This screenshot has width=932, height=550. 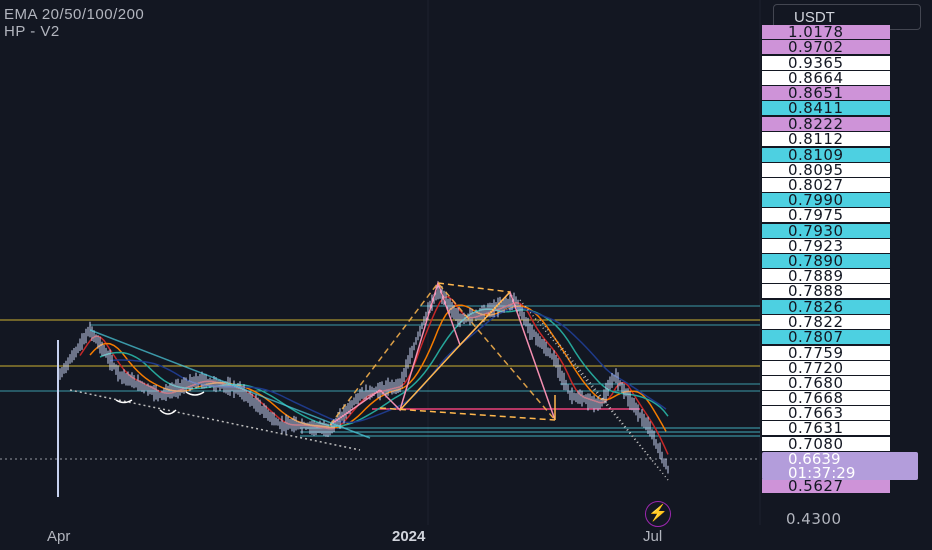 I want to click on price-level-label: 0.8112, so click(x=826, y=139).